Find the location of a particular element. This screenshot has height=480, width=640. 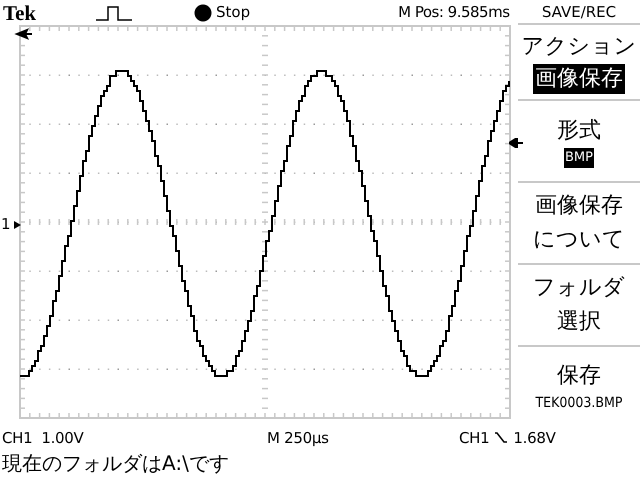

menu-button: 保存 TEK0003.BMP is located at coordinates (579, 385).